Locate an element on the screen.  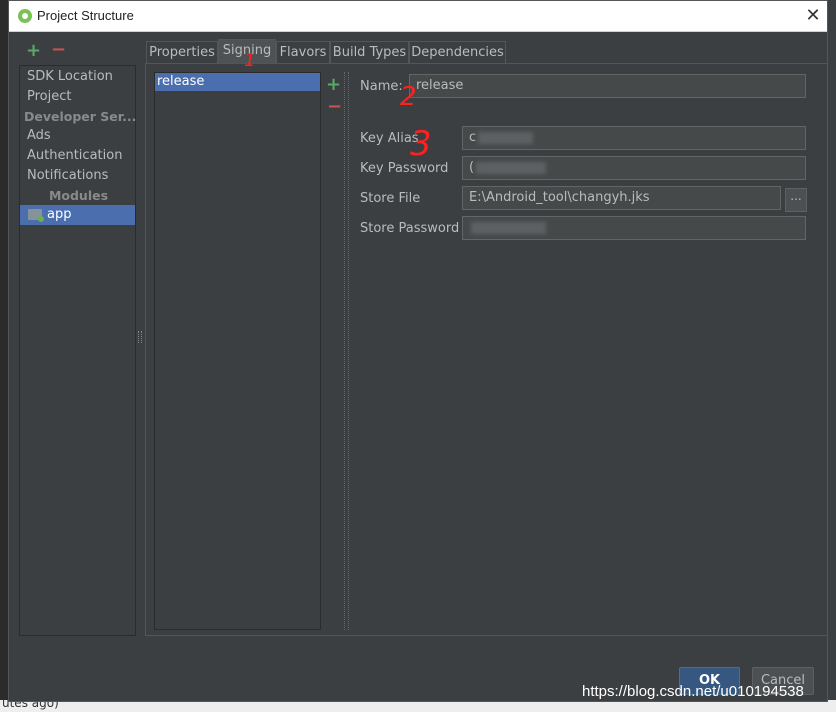
tab-dependencies: Dependencies is located at coordinates (457, 52).